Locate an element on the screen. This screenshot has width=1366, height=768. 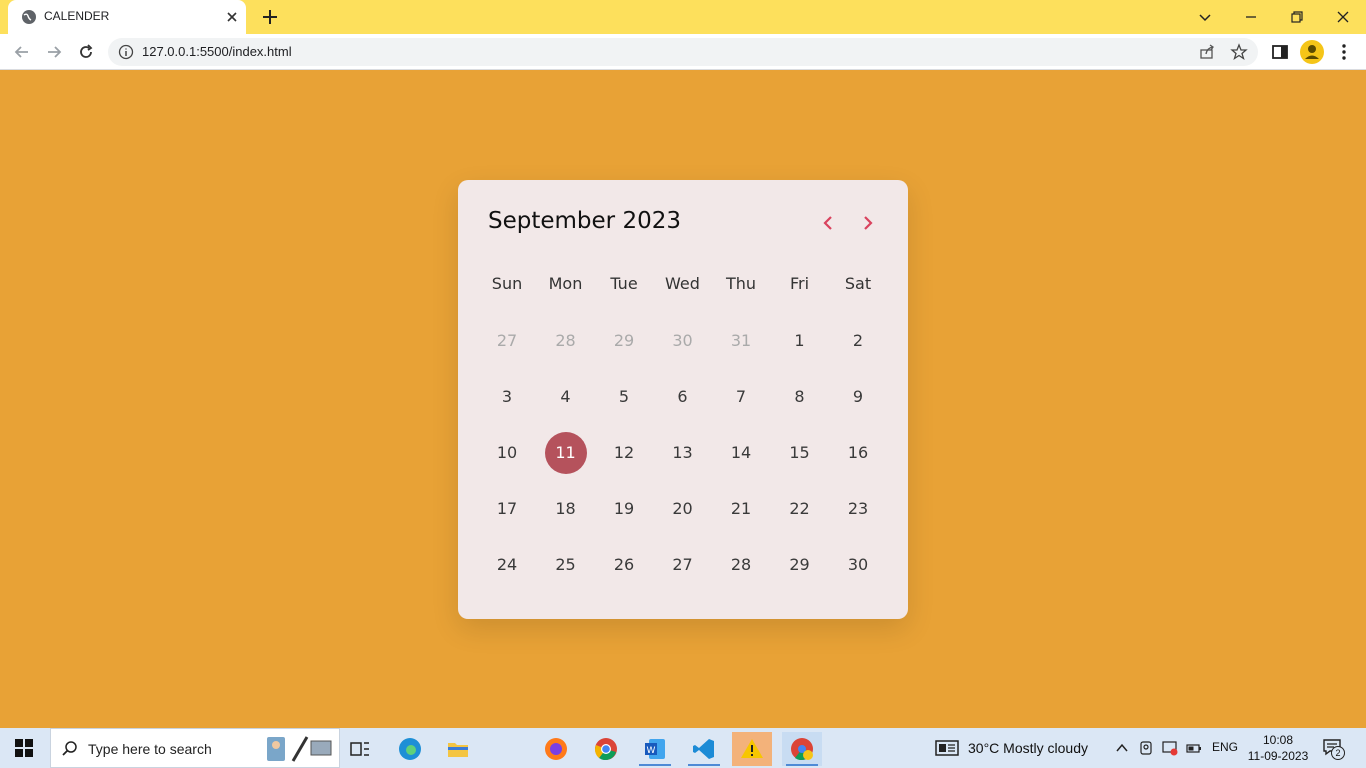
show-hidden-icons-chevron-icon is located at coordinates (1122, 748).